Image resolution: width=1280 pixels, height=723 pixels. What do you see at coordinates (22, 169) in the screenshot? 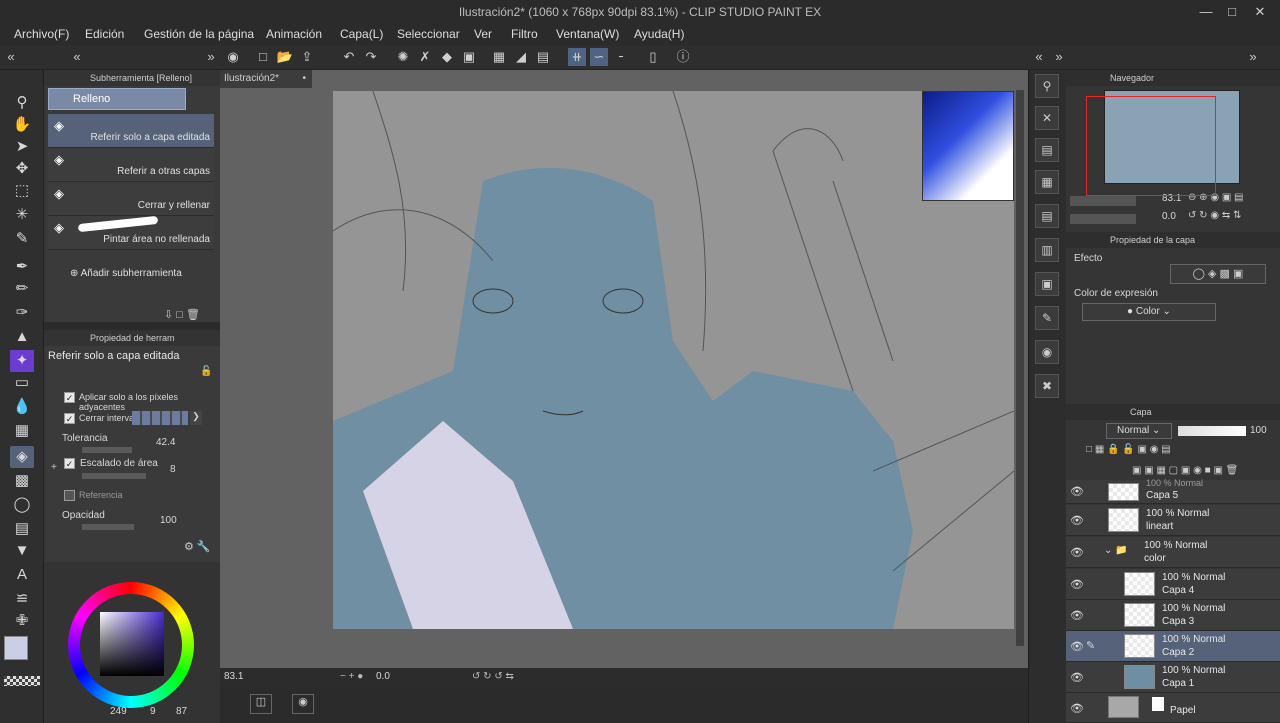
I see `move-layer-tool-icon: ✥` at bounding box center [22, 169].